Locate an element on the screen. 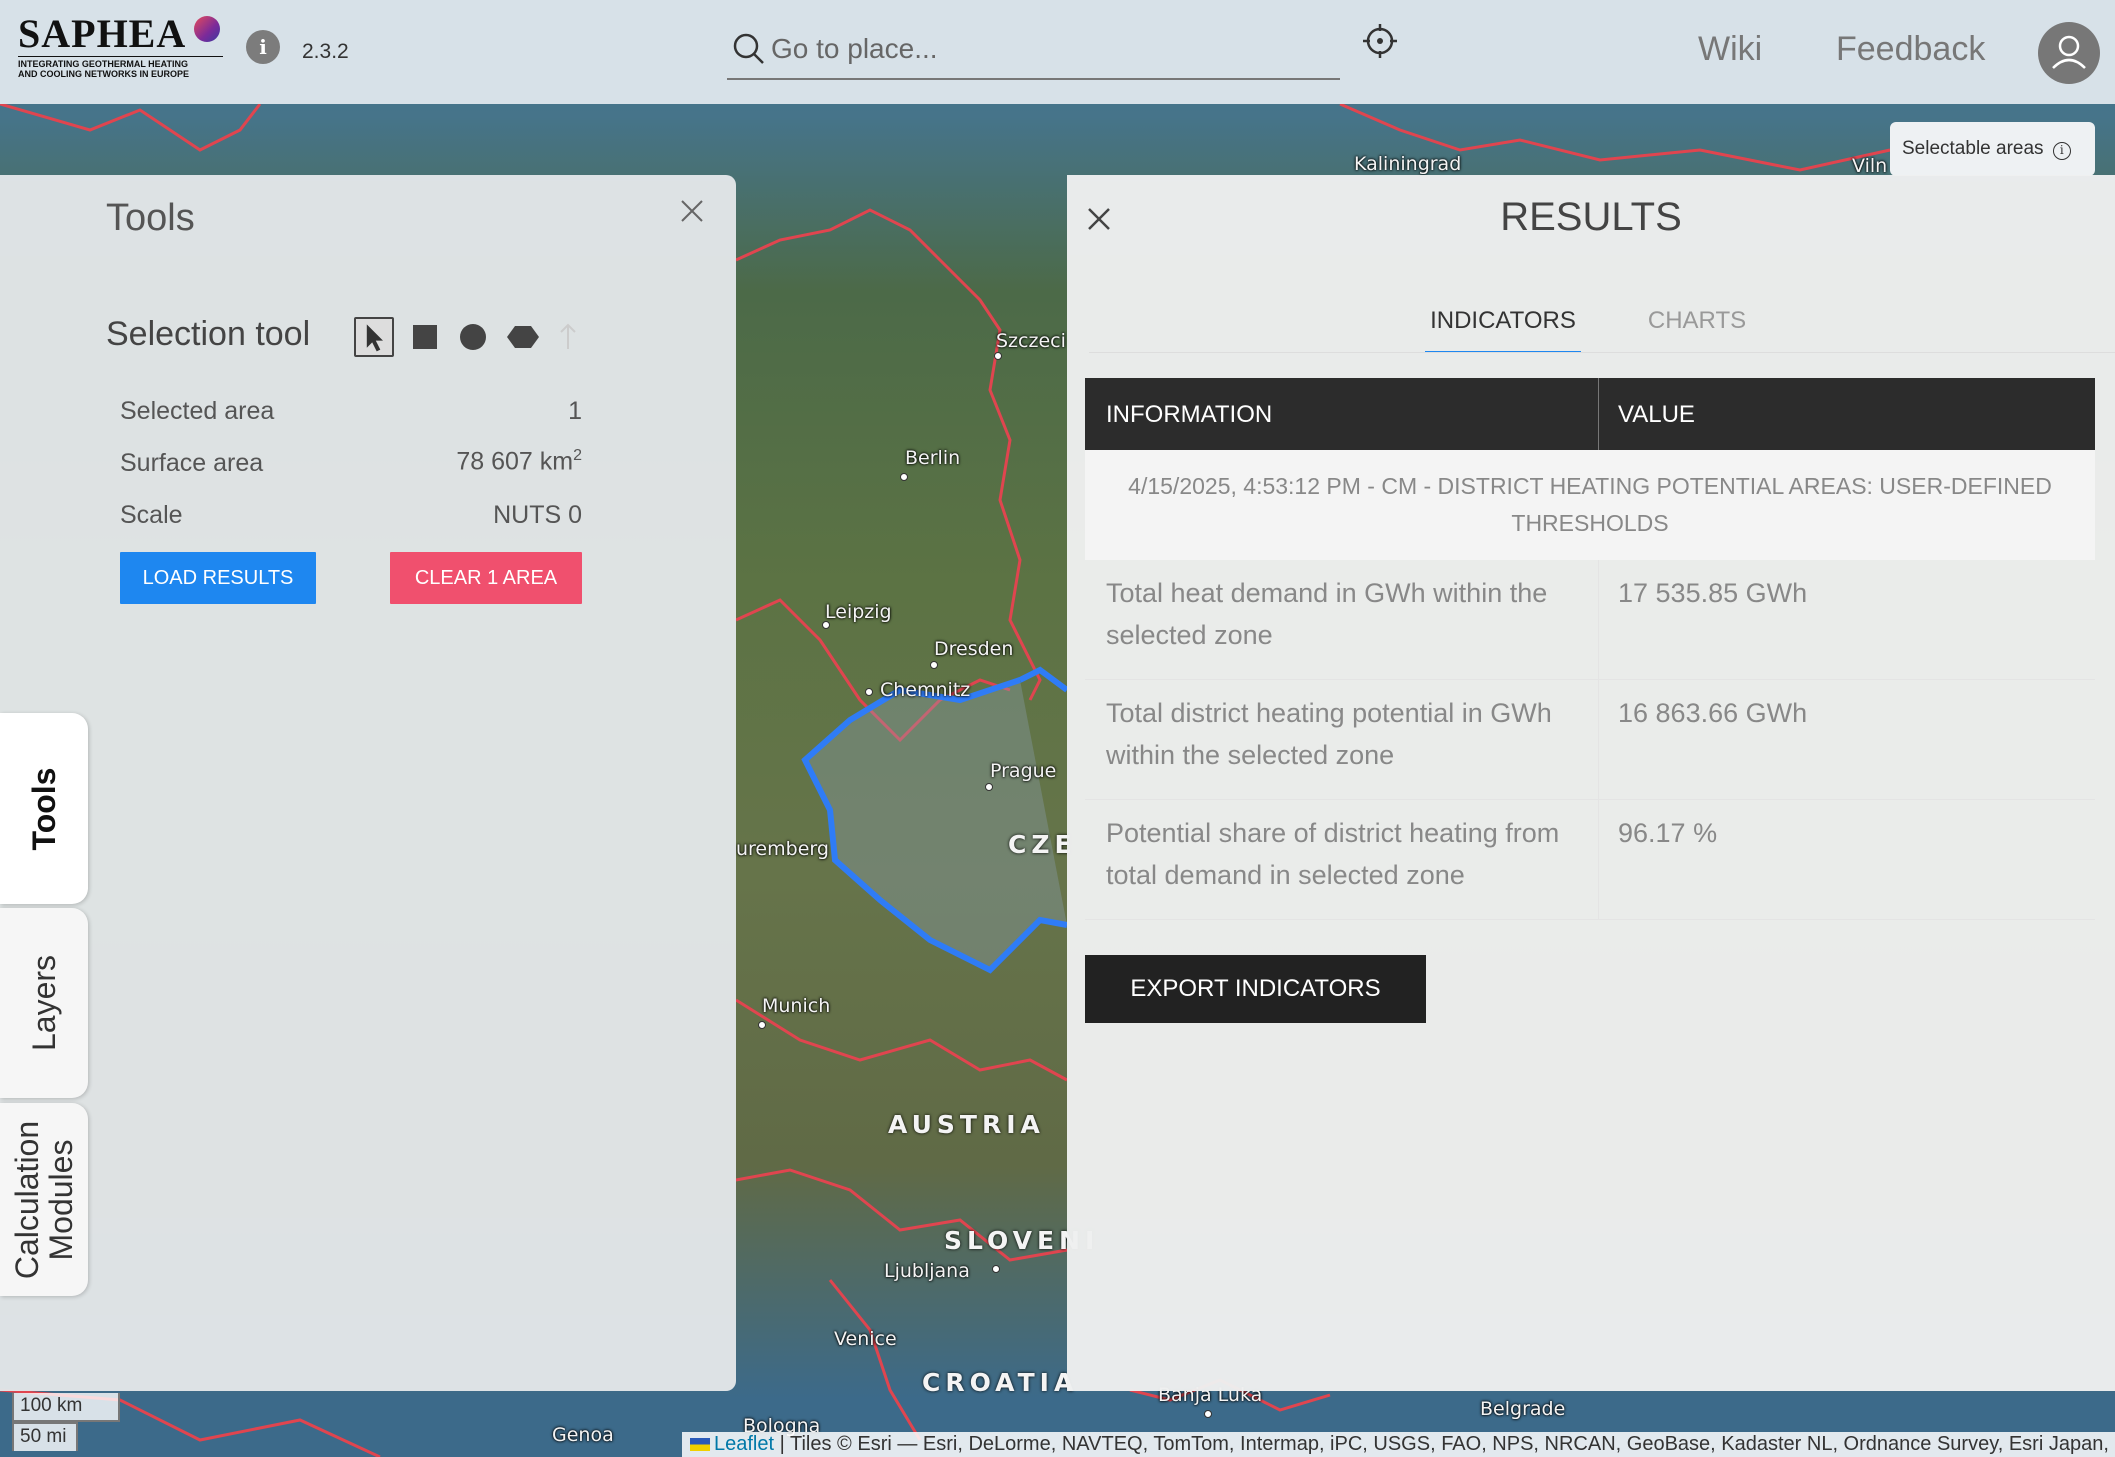 The width and height of the screenshot is (2115, 1457). results-title: RESULTS is located at coordinates (1591, 217).